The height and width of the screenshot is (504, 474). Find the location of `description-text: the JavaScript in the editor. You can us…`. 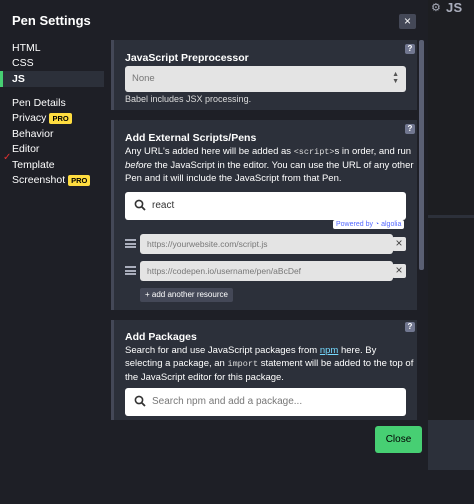

description-text: the JavaScript in the editor. You can us… is located at coordinates (269, 172).